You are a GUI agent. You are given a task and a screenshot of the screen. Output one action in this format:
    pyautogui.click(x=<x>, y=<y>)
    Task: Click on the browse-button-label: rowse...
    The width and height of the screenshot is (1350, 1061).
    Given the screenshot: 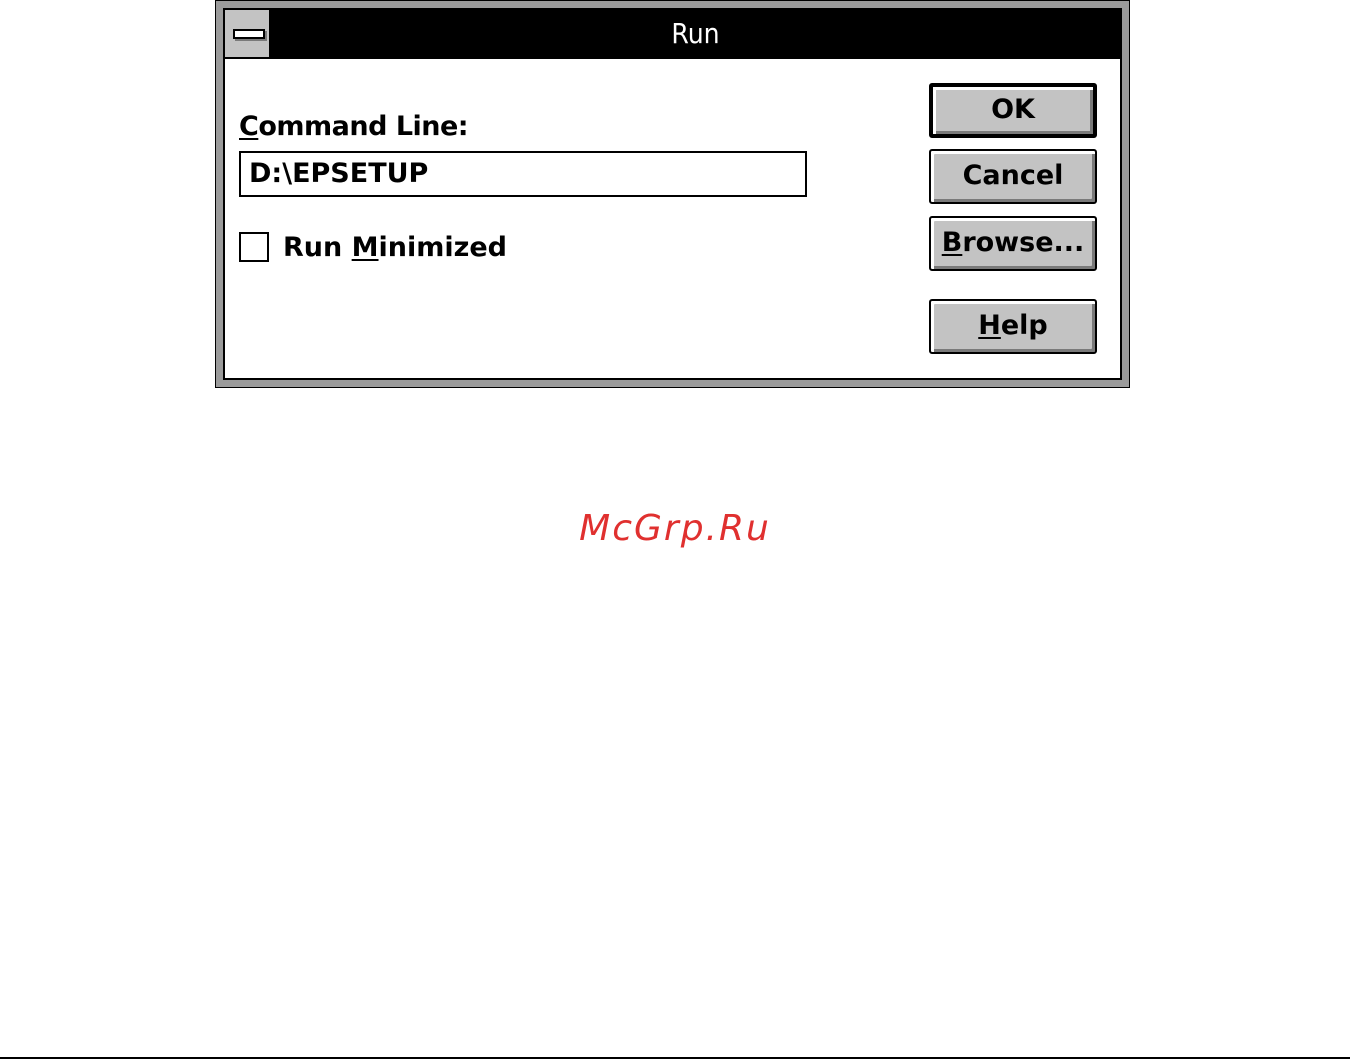 What is the action you would take?
    pyautogui.click(x=1023, y=242)
    